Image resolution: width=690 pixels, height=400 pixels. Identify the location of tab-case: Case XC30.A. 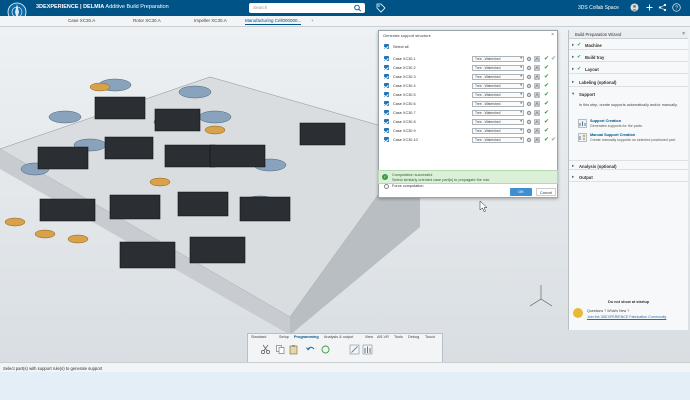
(81, 20).